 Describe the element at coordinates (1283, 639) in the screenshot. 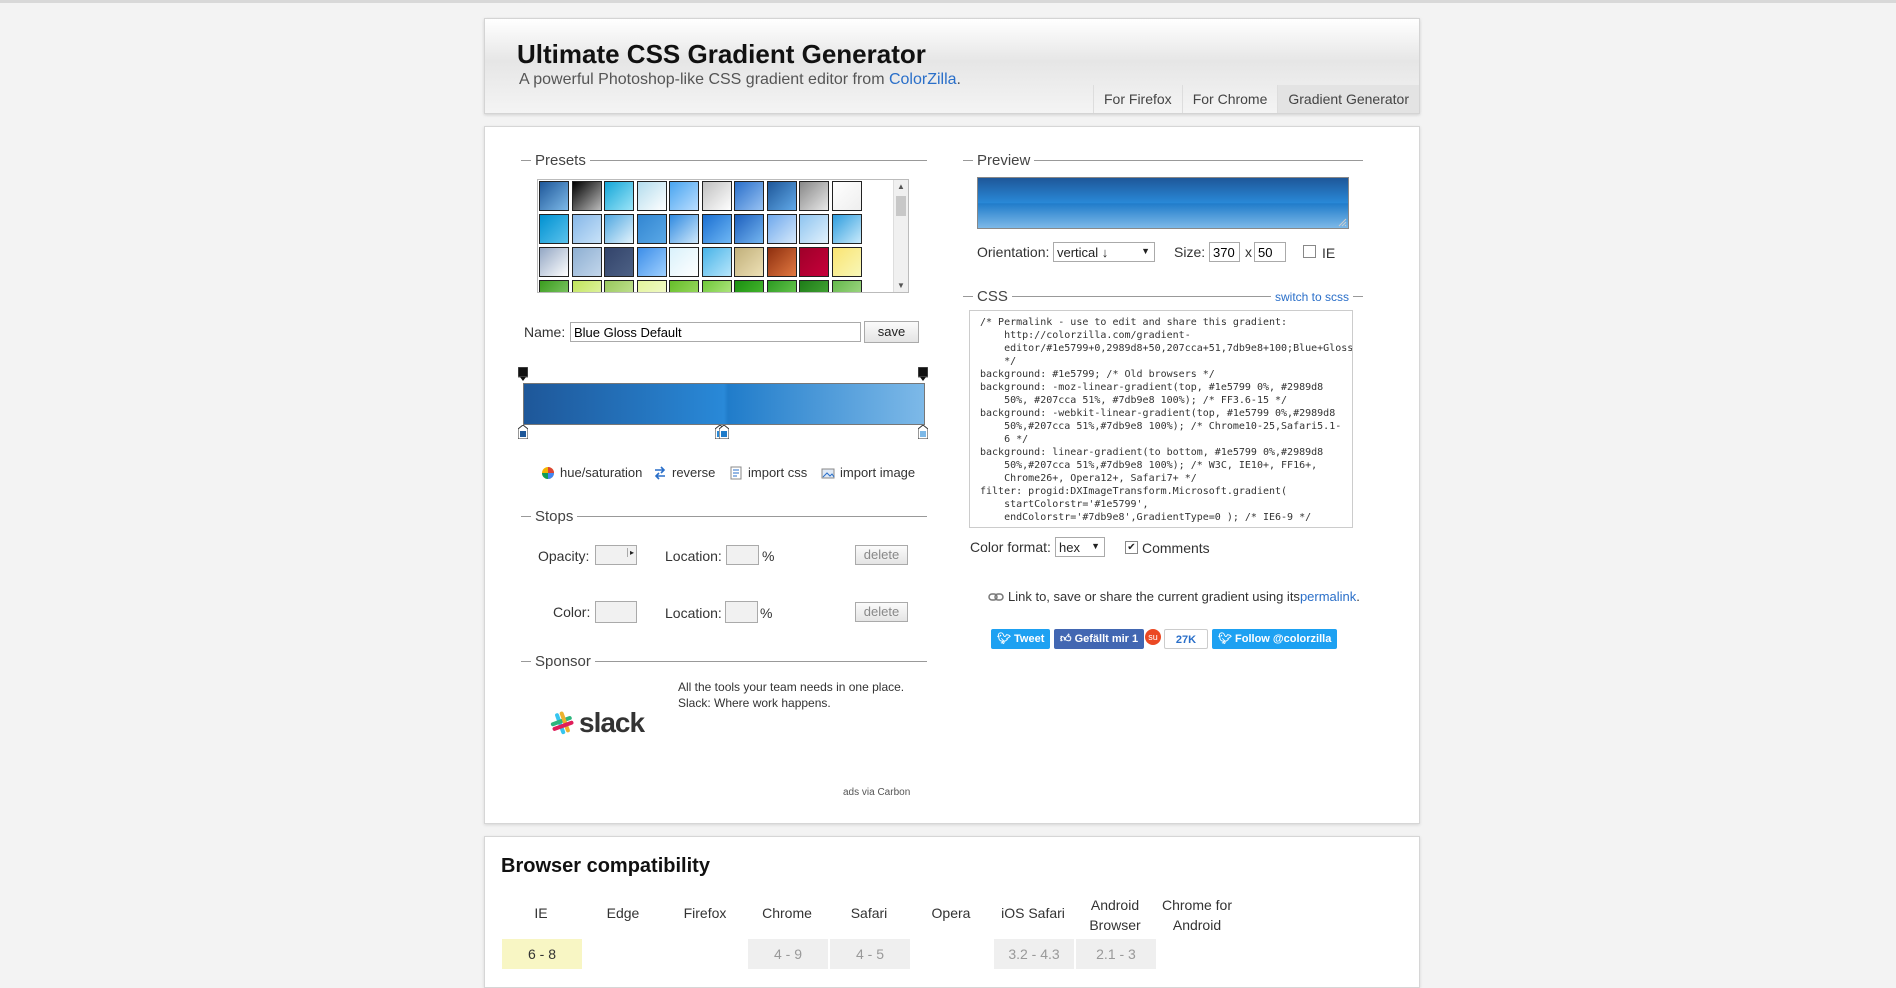

I see `follow-label: Follow @colorzilla` at that location.